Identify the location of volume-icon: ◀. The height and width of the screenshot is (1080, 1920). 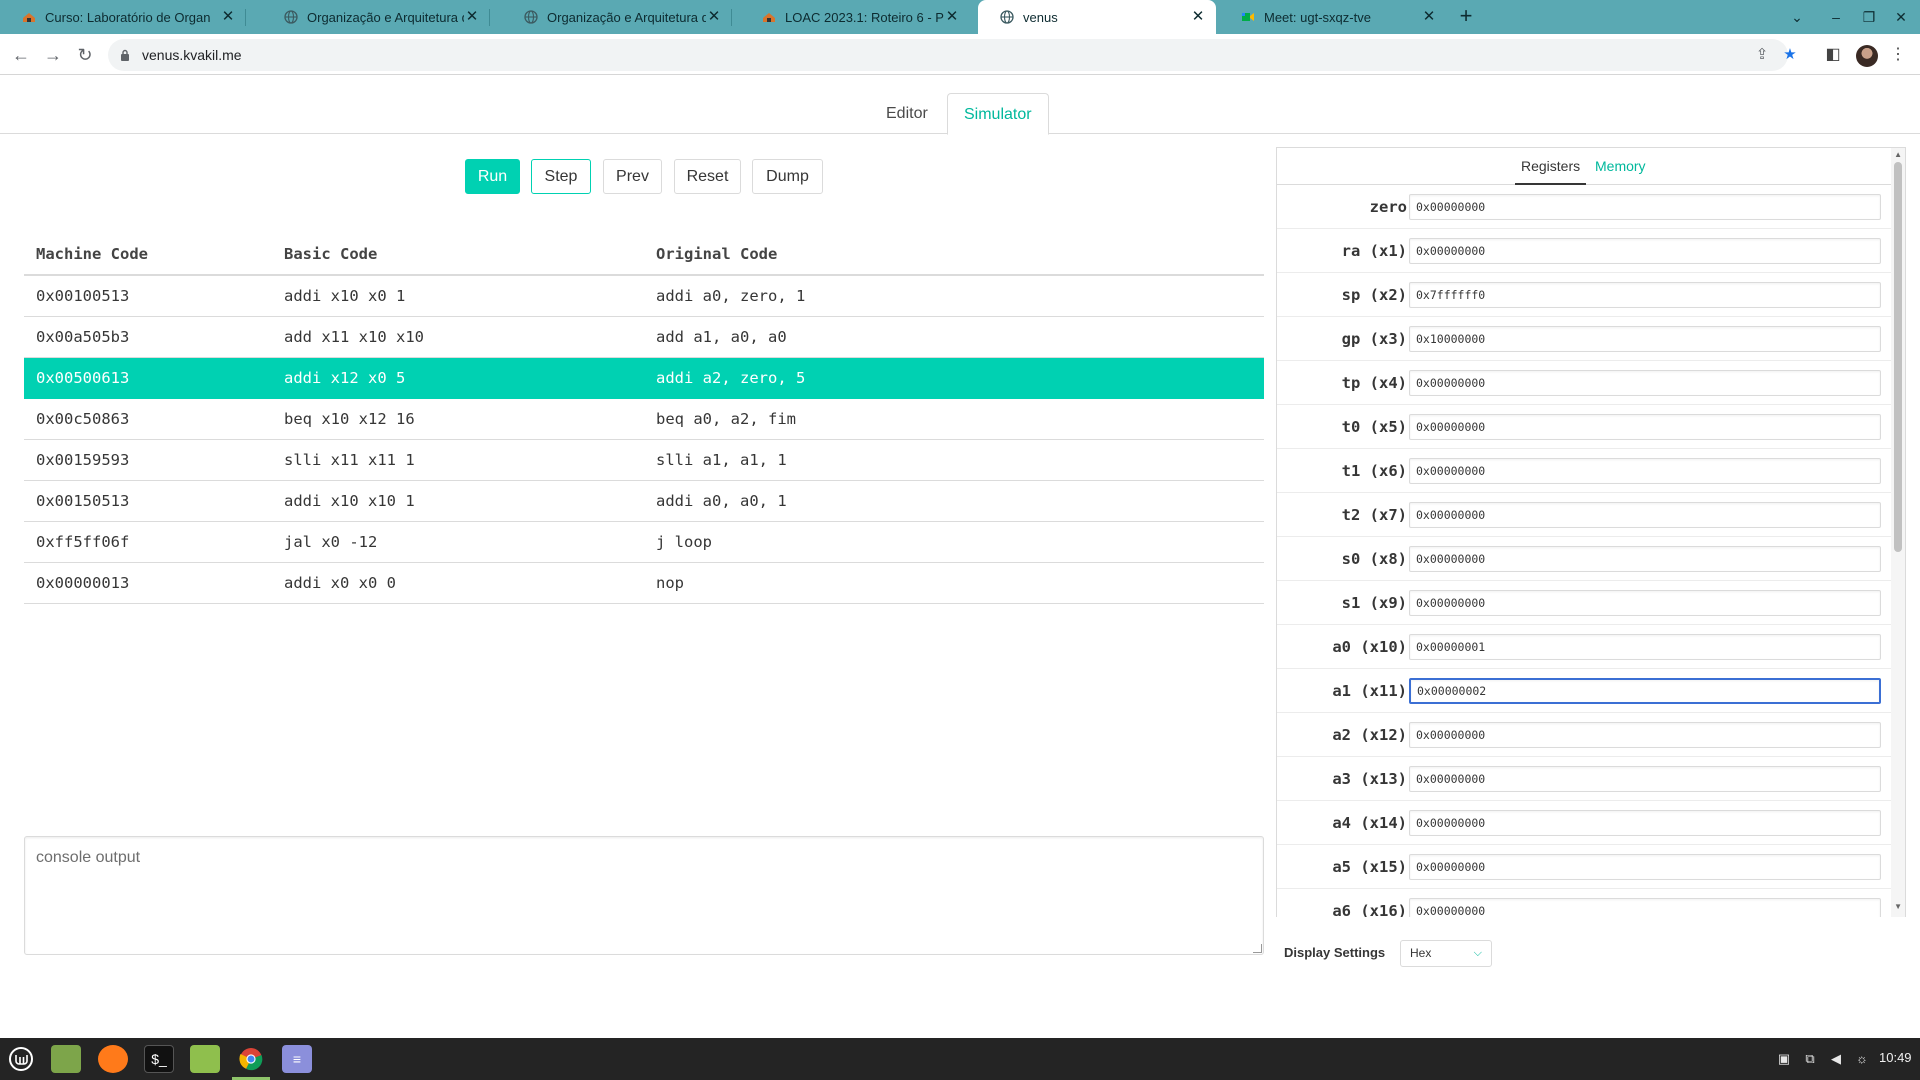
(1836, 1059).